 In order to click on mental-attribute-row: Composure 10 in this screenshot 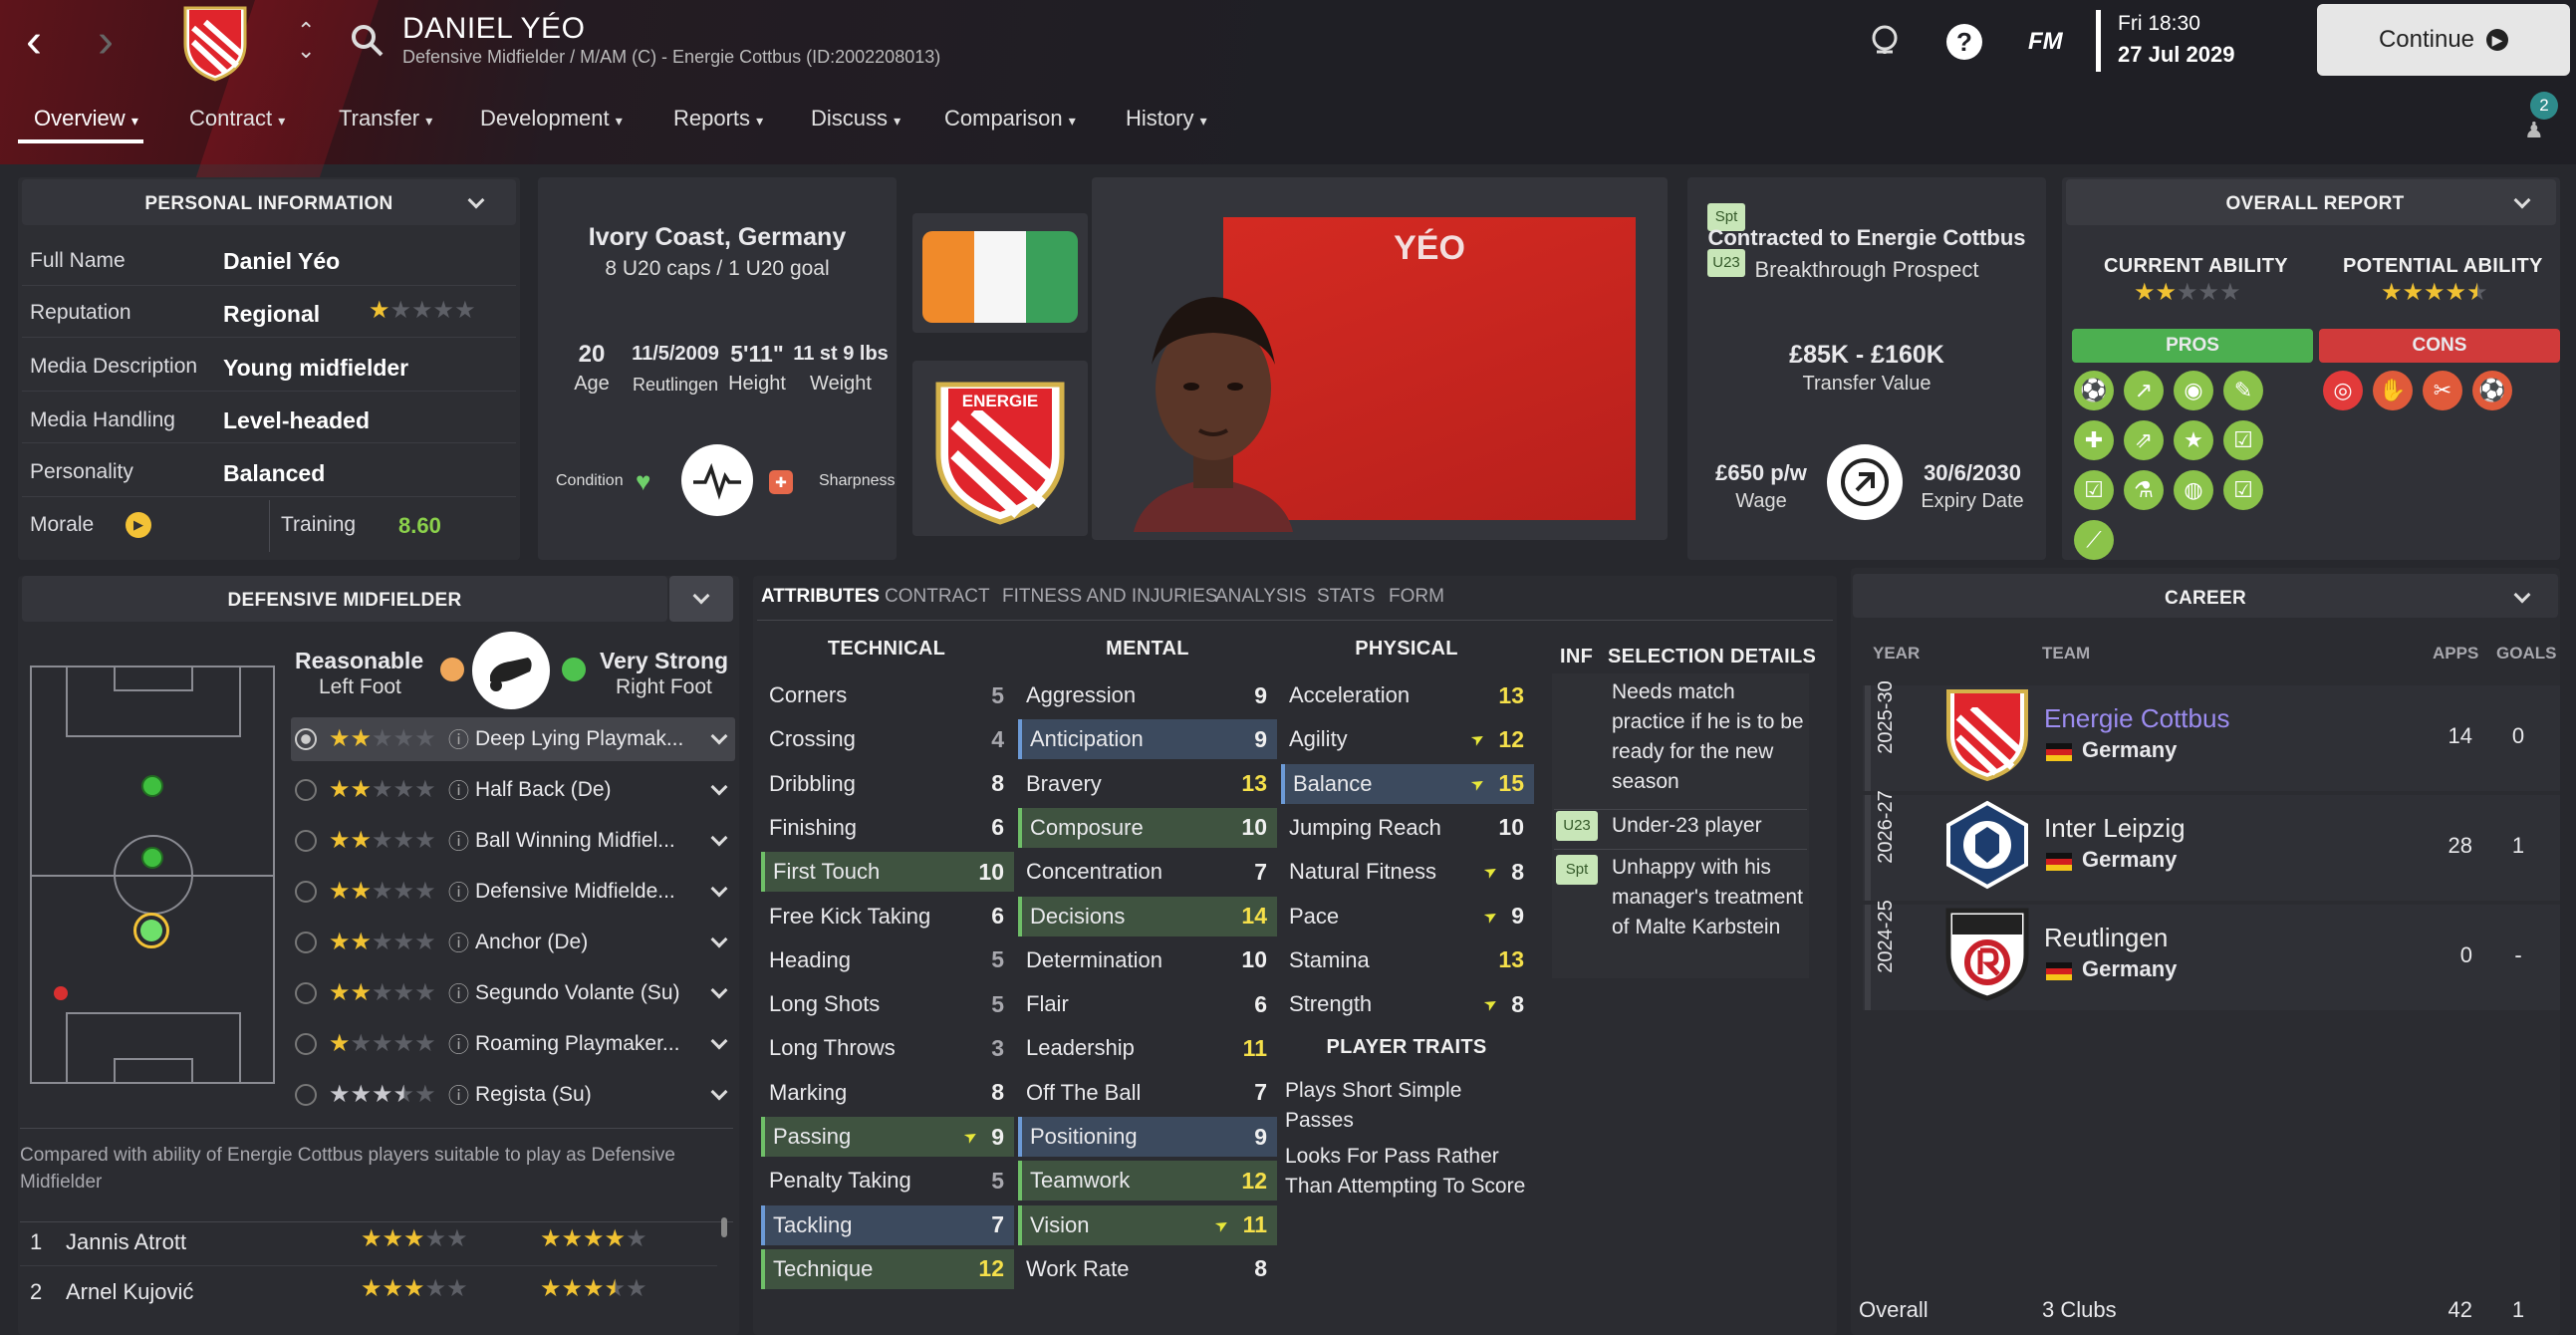, I will do `click(1147, 827)`.